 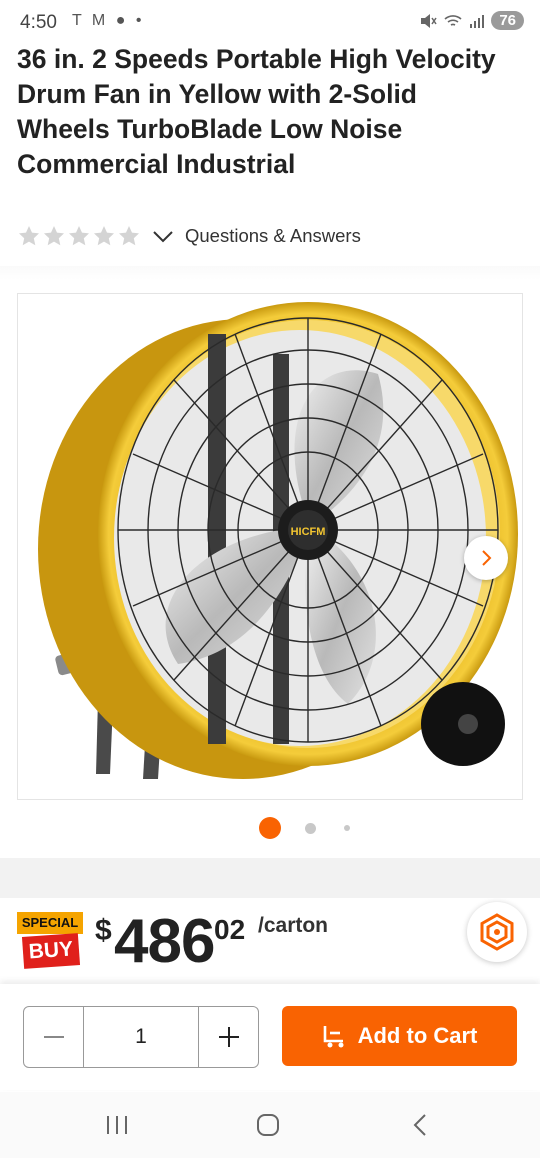 I want to click on recents-icon, so click(x=117, y=1125).